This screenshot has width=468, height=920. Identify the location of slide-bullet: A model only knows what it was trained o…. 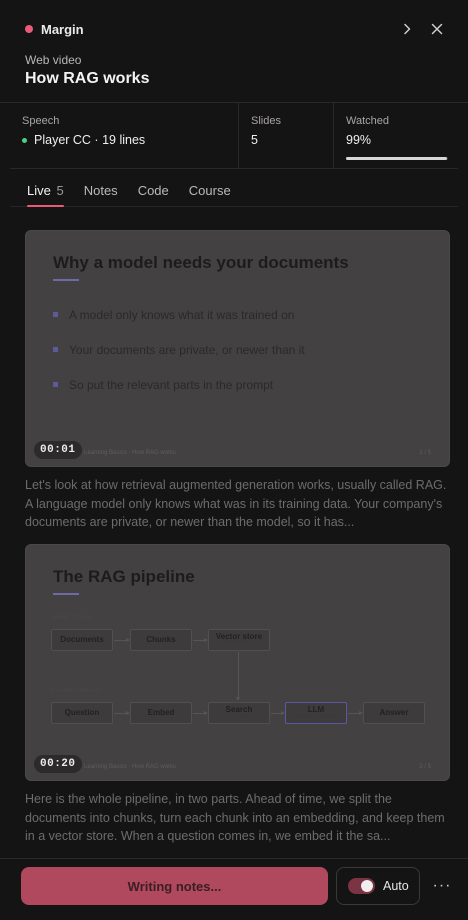
(179, 314).